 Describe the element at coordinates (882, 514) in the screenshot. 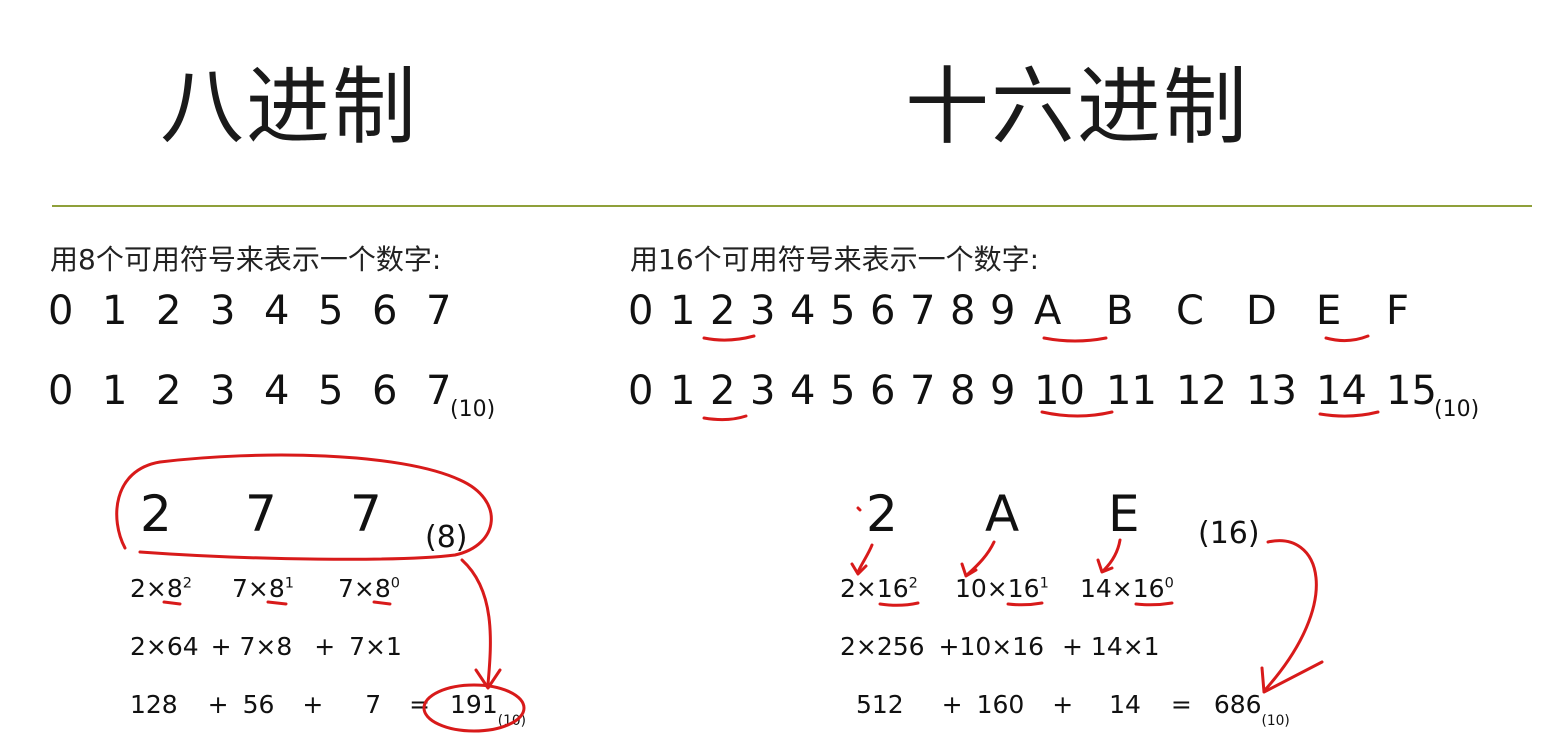

I see `hex-example-digit: 2` at that location.